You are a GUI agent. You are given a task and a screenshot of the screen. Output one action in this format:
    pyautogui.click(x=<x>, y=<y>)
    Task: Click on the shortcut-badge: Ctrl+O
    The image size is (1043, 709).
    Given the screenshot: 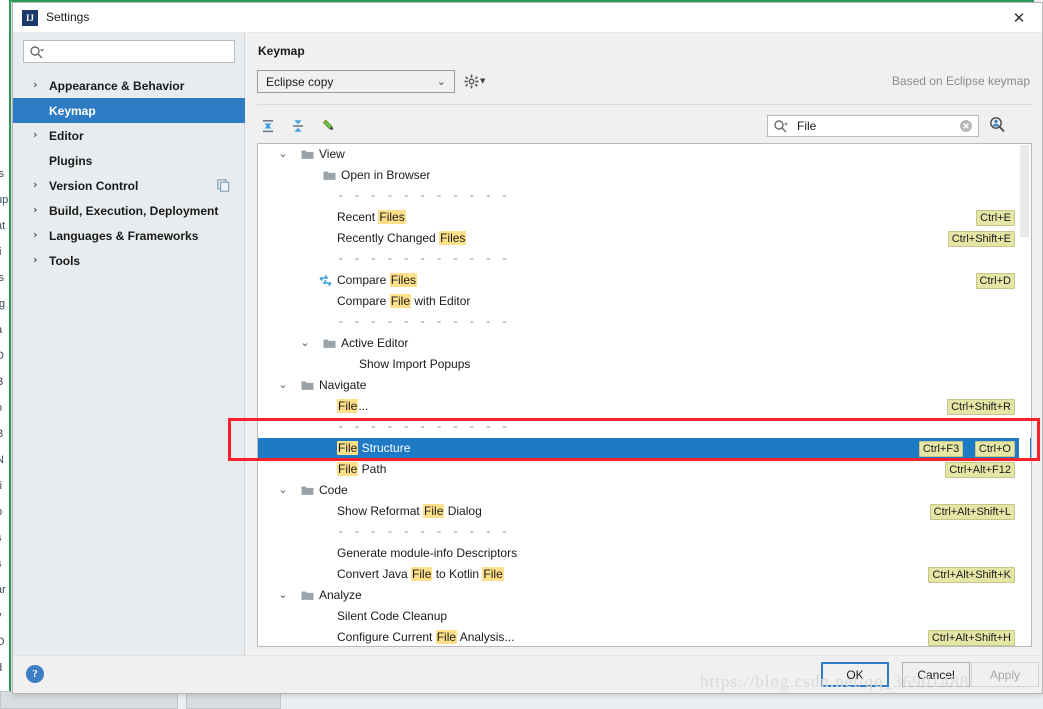 What is the action you would take?
    pyautogui.click(x=994, y=449)
    